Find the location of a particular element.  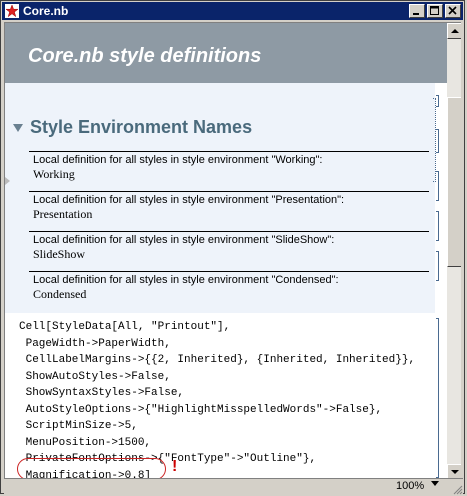

section-title: Style Environment Names is located at coordinates (141, 127).